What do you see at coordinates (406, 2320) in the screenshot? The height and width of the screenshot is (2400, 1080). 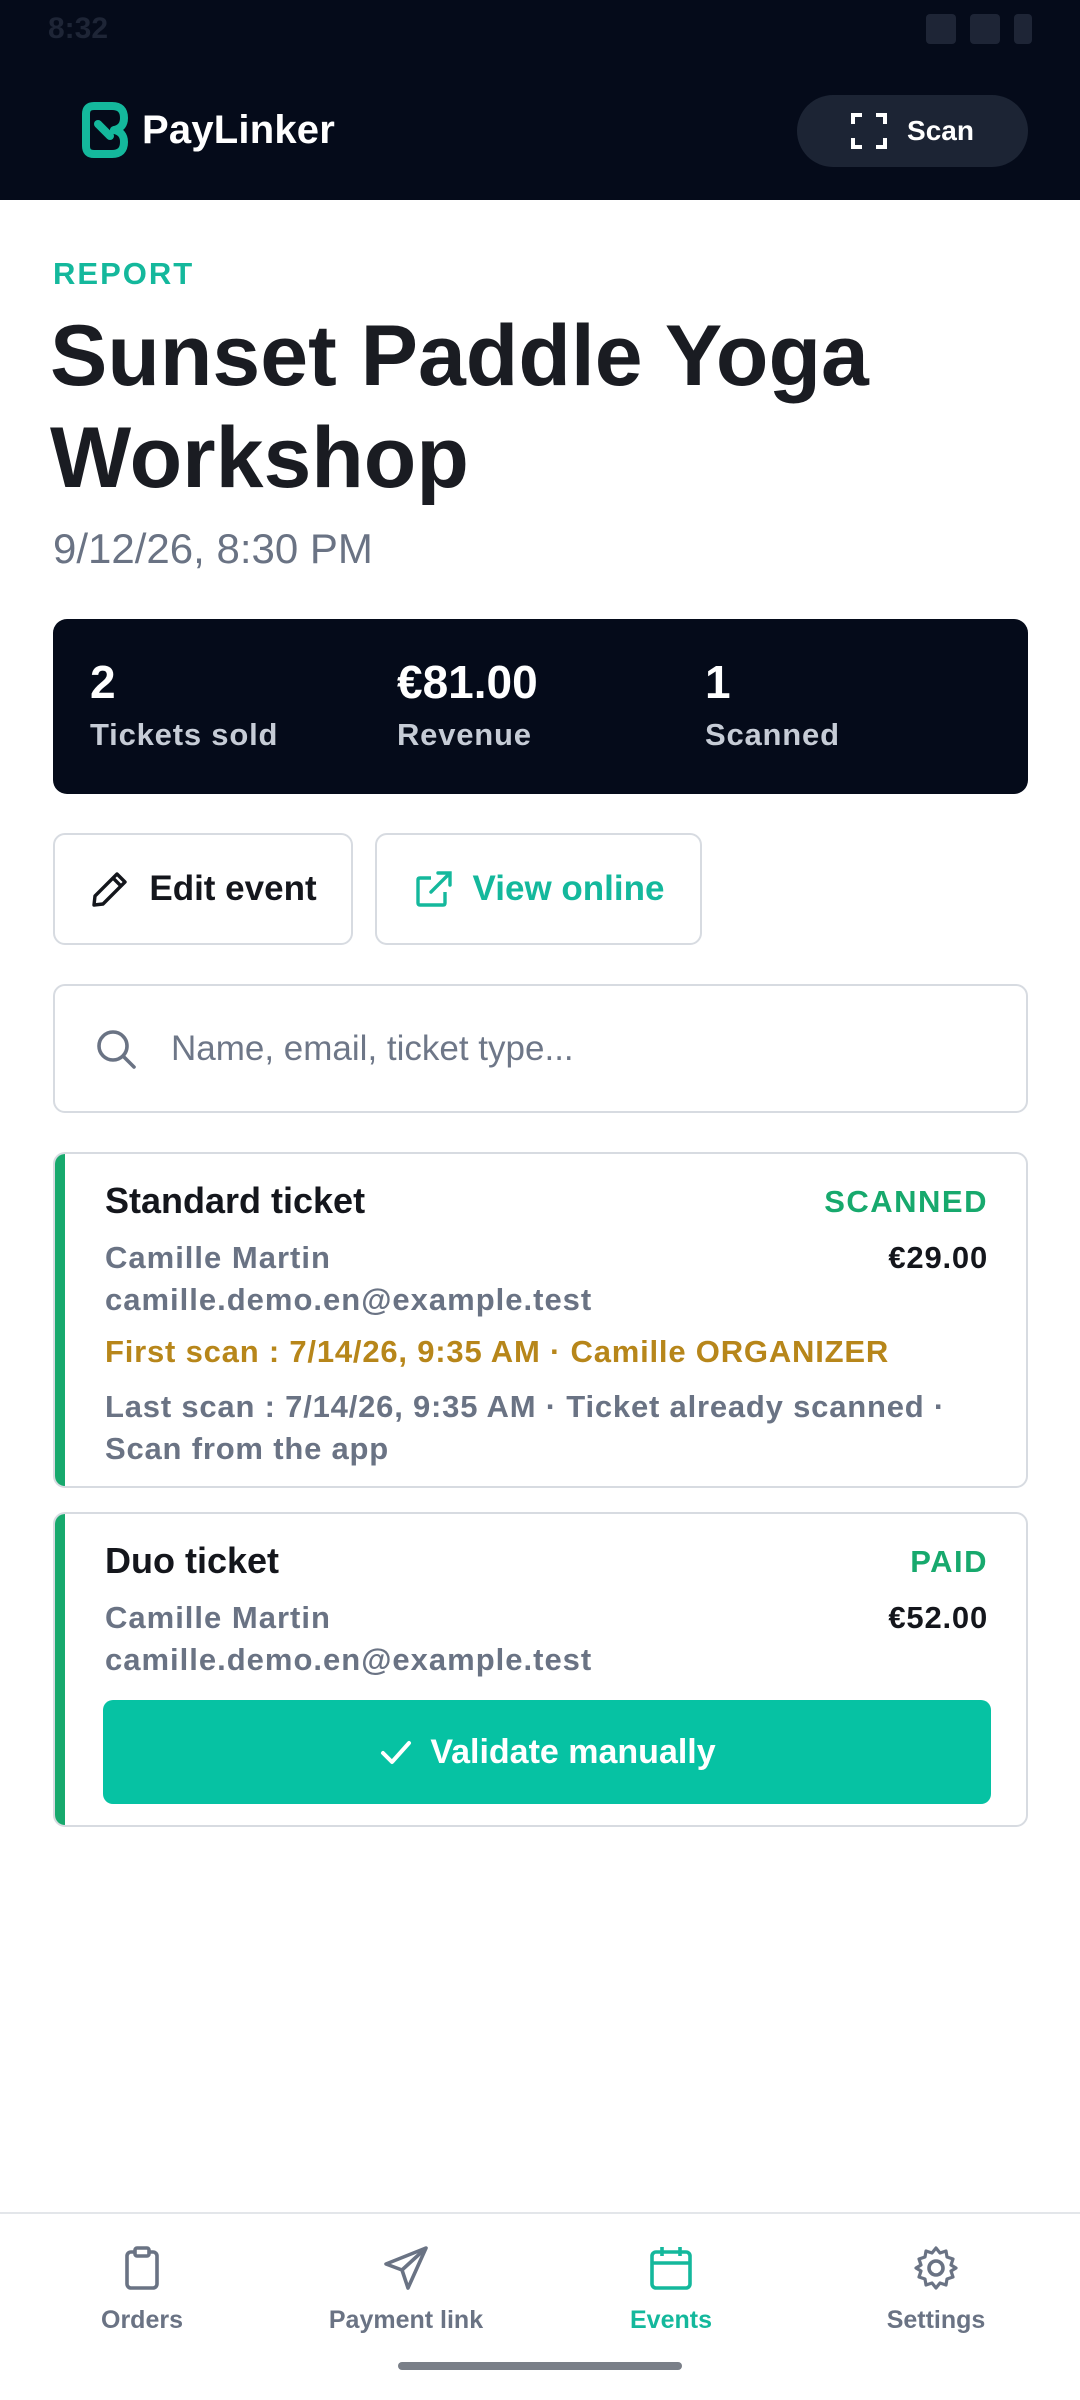 I see `nav-label: Payment link` at bounding box center [406, 2320].